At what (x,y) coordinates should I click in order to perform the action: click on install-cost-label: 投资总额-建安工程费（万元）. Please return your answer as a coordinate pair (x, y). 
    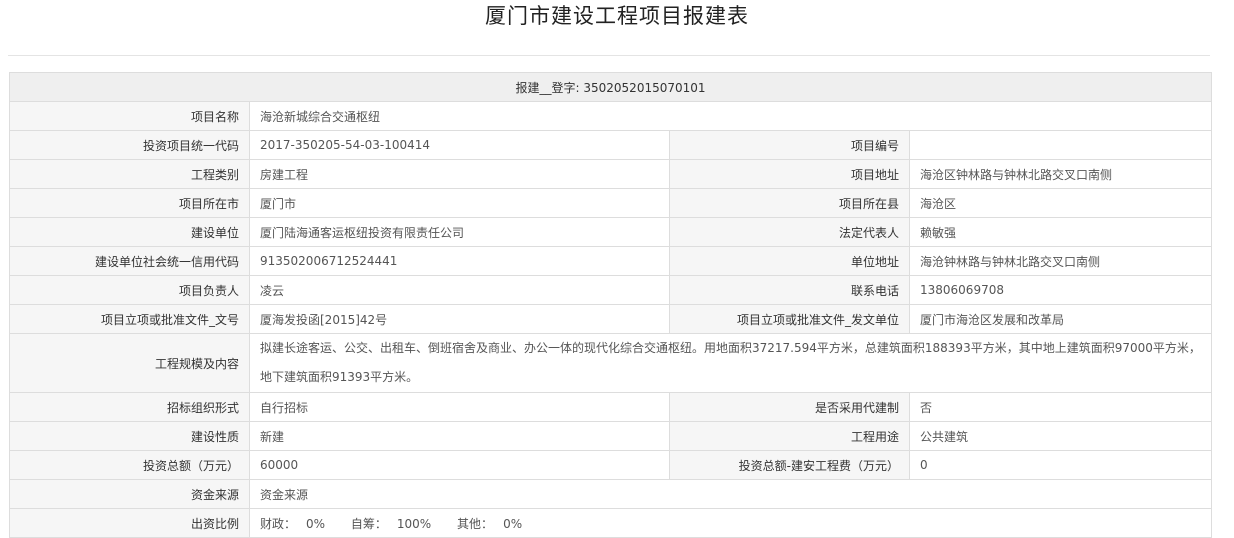
    Looking at the image, I should click on (789, 465).